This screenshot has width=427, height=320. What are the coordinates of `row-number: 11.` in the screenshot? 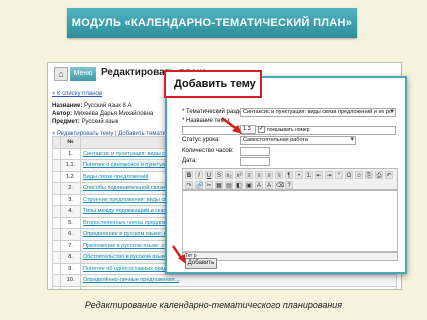 It's located at (70, 287).